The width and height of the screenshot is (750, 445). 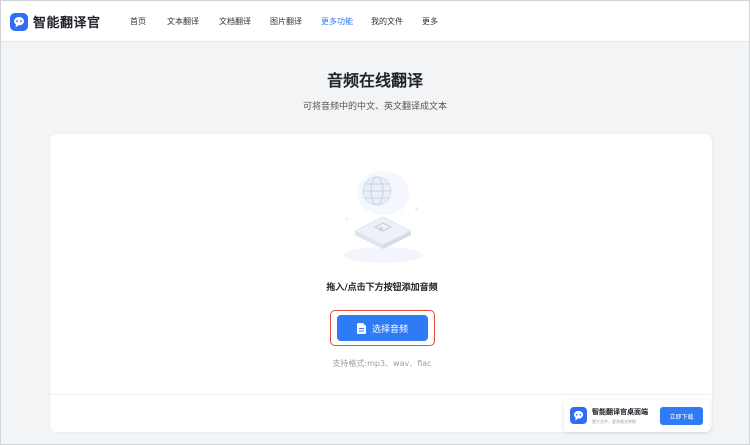 I want to click on nav-document-translate: 文档翻译, so click(x=235, y=21).